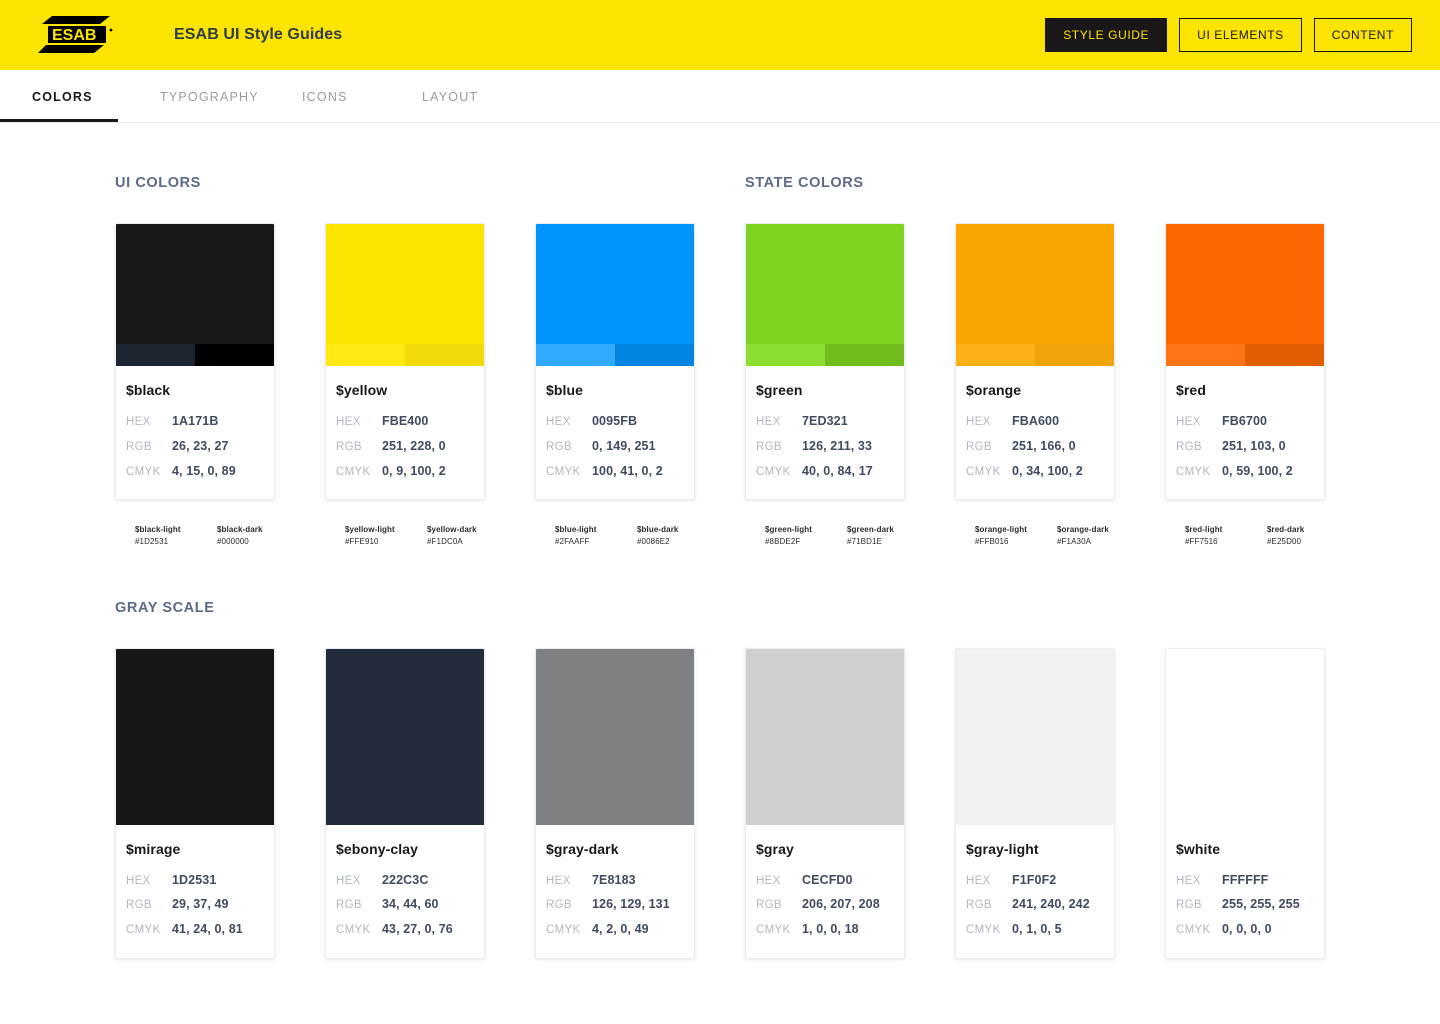 The image size is (1440, 1024). What do you see at coordinates (1362, 35) in the screenshot?
I see `content-button: CONTENT` at bounding box center [1362, 35].